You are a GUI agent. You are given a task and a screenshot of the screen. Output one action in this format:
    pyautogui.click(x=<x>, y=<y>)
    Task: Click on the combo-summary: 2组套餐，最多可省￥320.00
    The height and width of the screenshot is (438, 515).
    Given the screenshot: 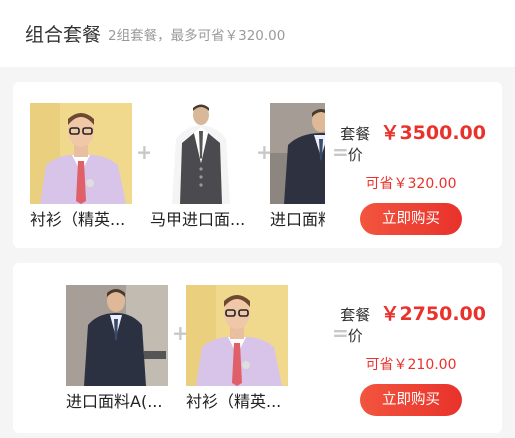 What is the action you would take?
    pyautogui.click(x=197, y=35)
    